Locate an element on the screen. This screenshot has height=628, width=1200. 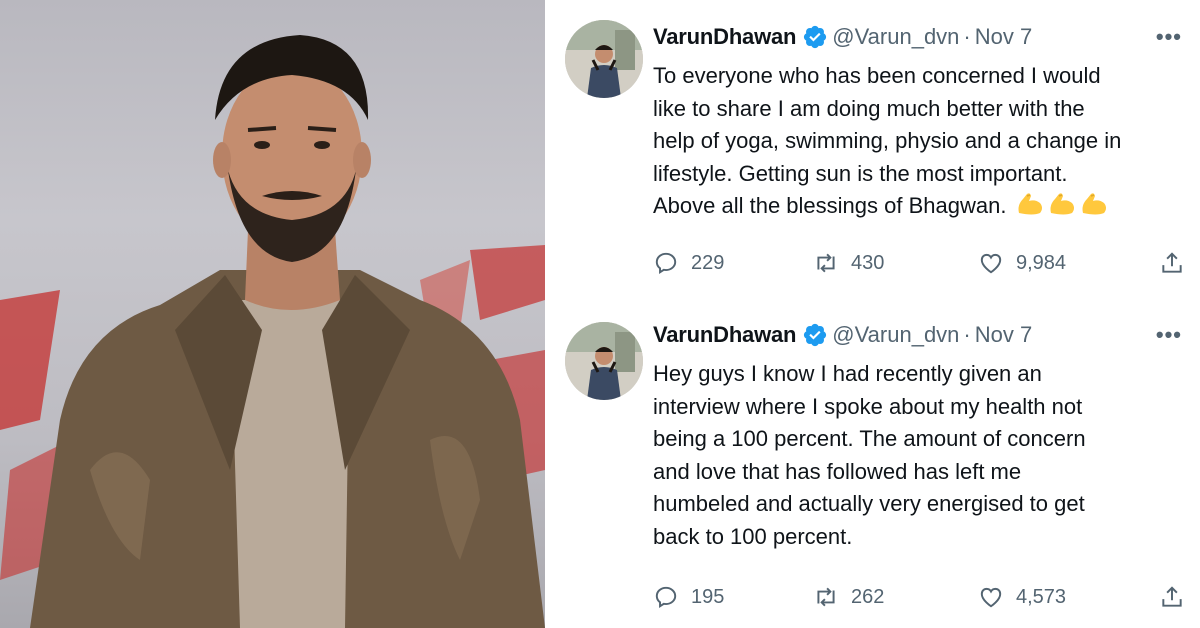
like-button: 4,573 is located at coordinates (1022, 597).